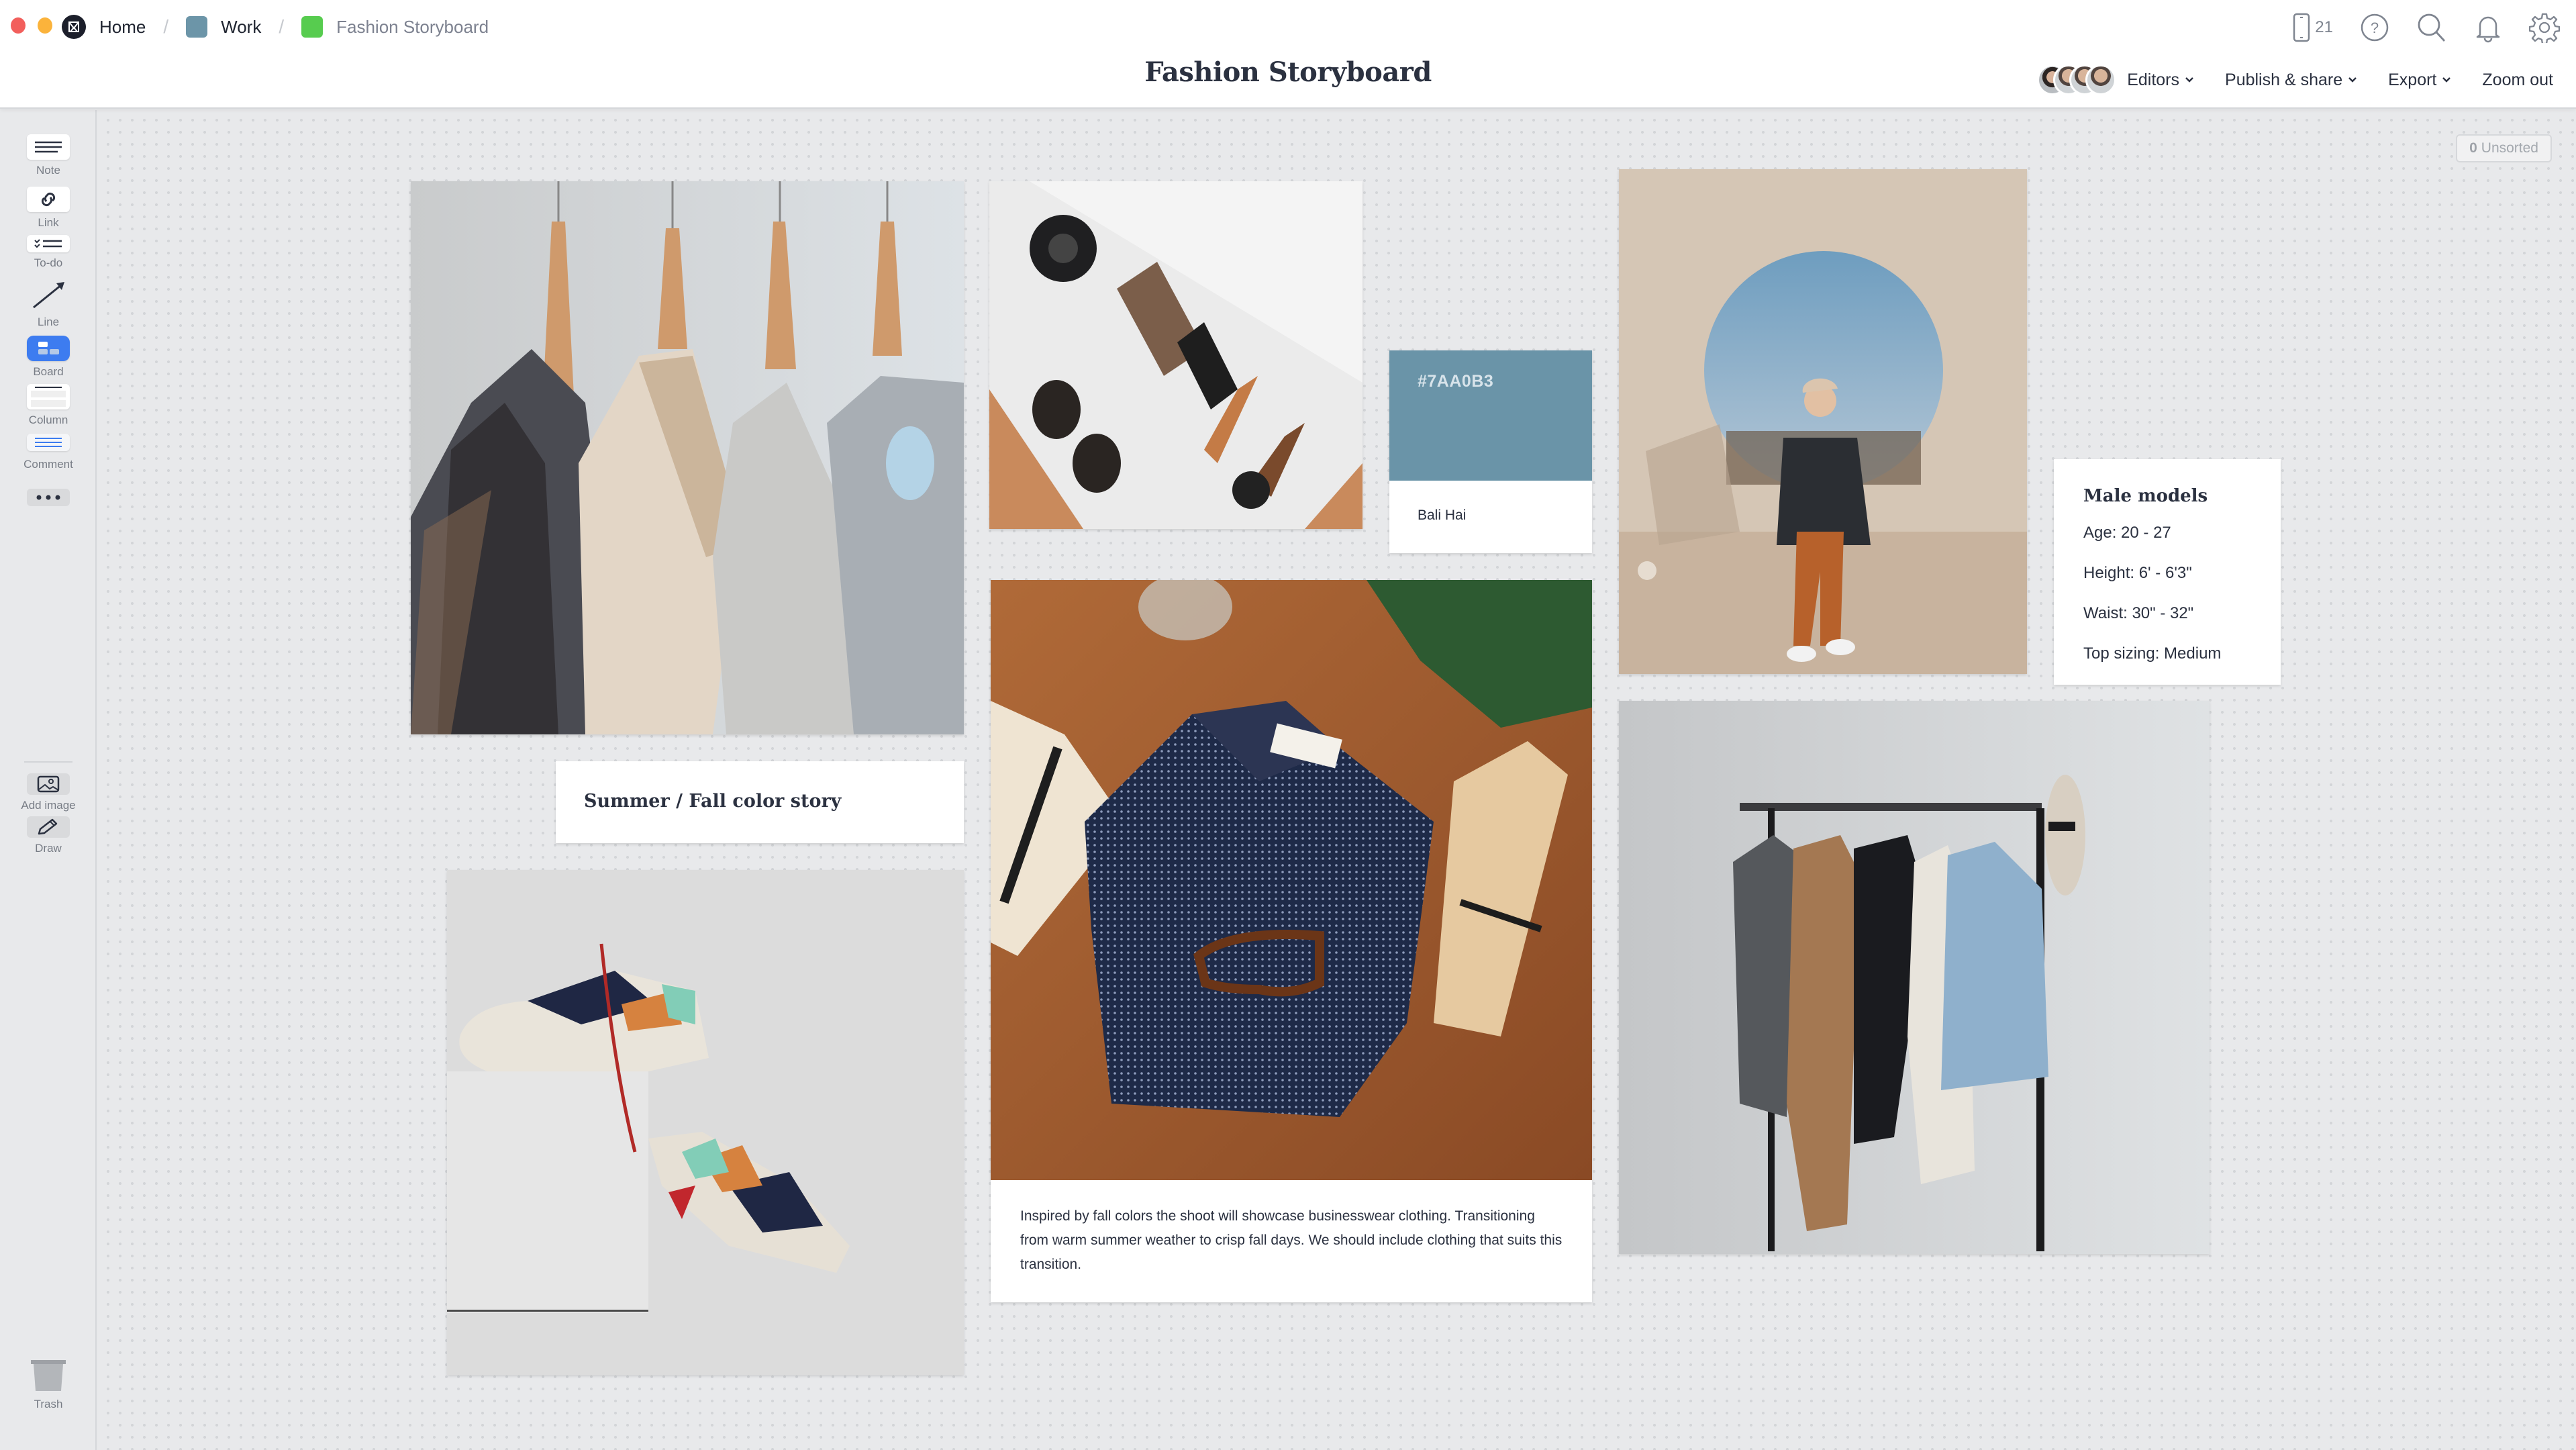 The width and height of the screenshot is (2576, 1450). What do you see at coordinates (2412, 79) in the screenshot?
I see `export-label: Export` at bounding box center [2412, 79].